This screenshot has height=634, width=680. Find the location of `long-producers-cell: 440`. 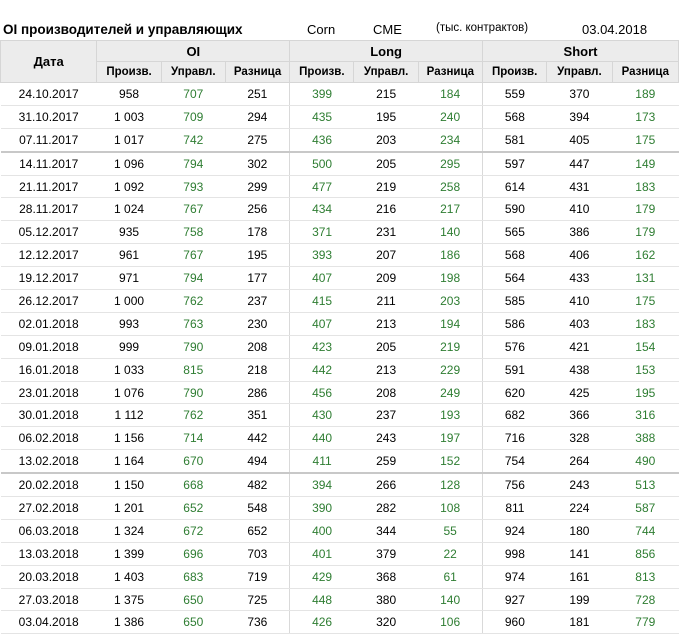

long-producers-cell: 440 is located at coordinates (321, 438).